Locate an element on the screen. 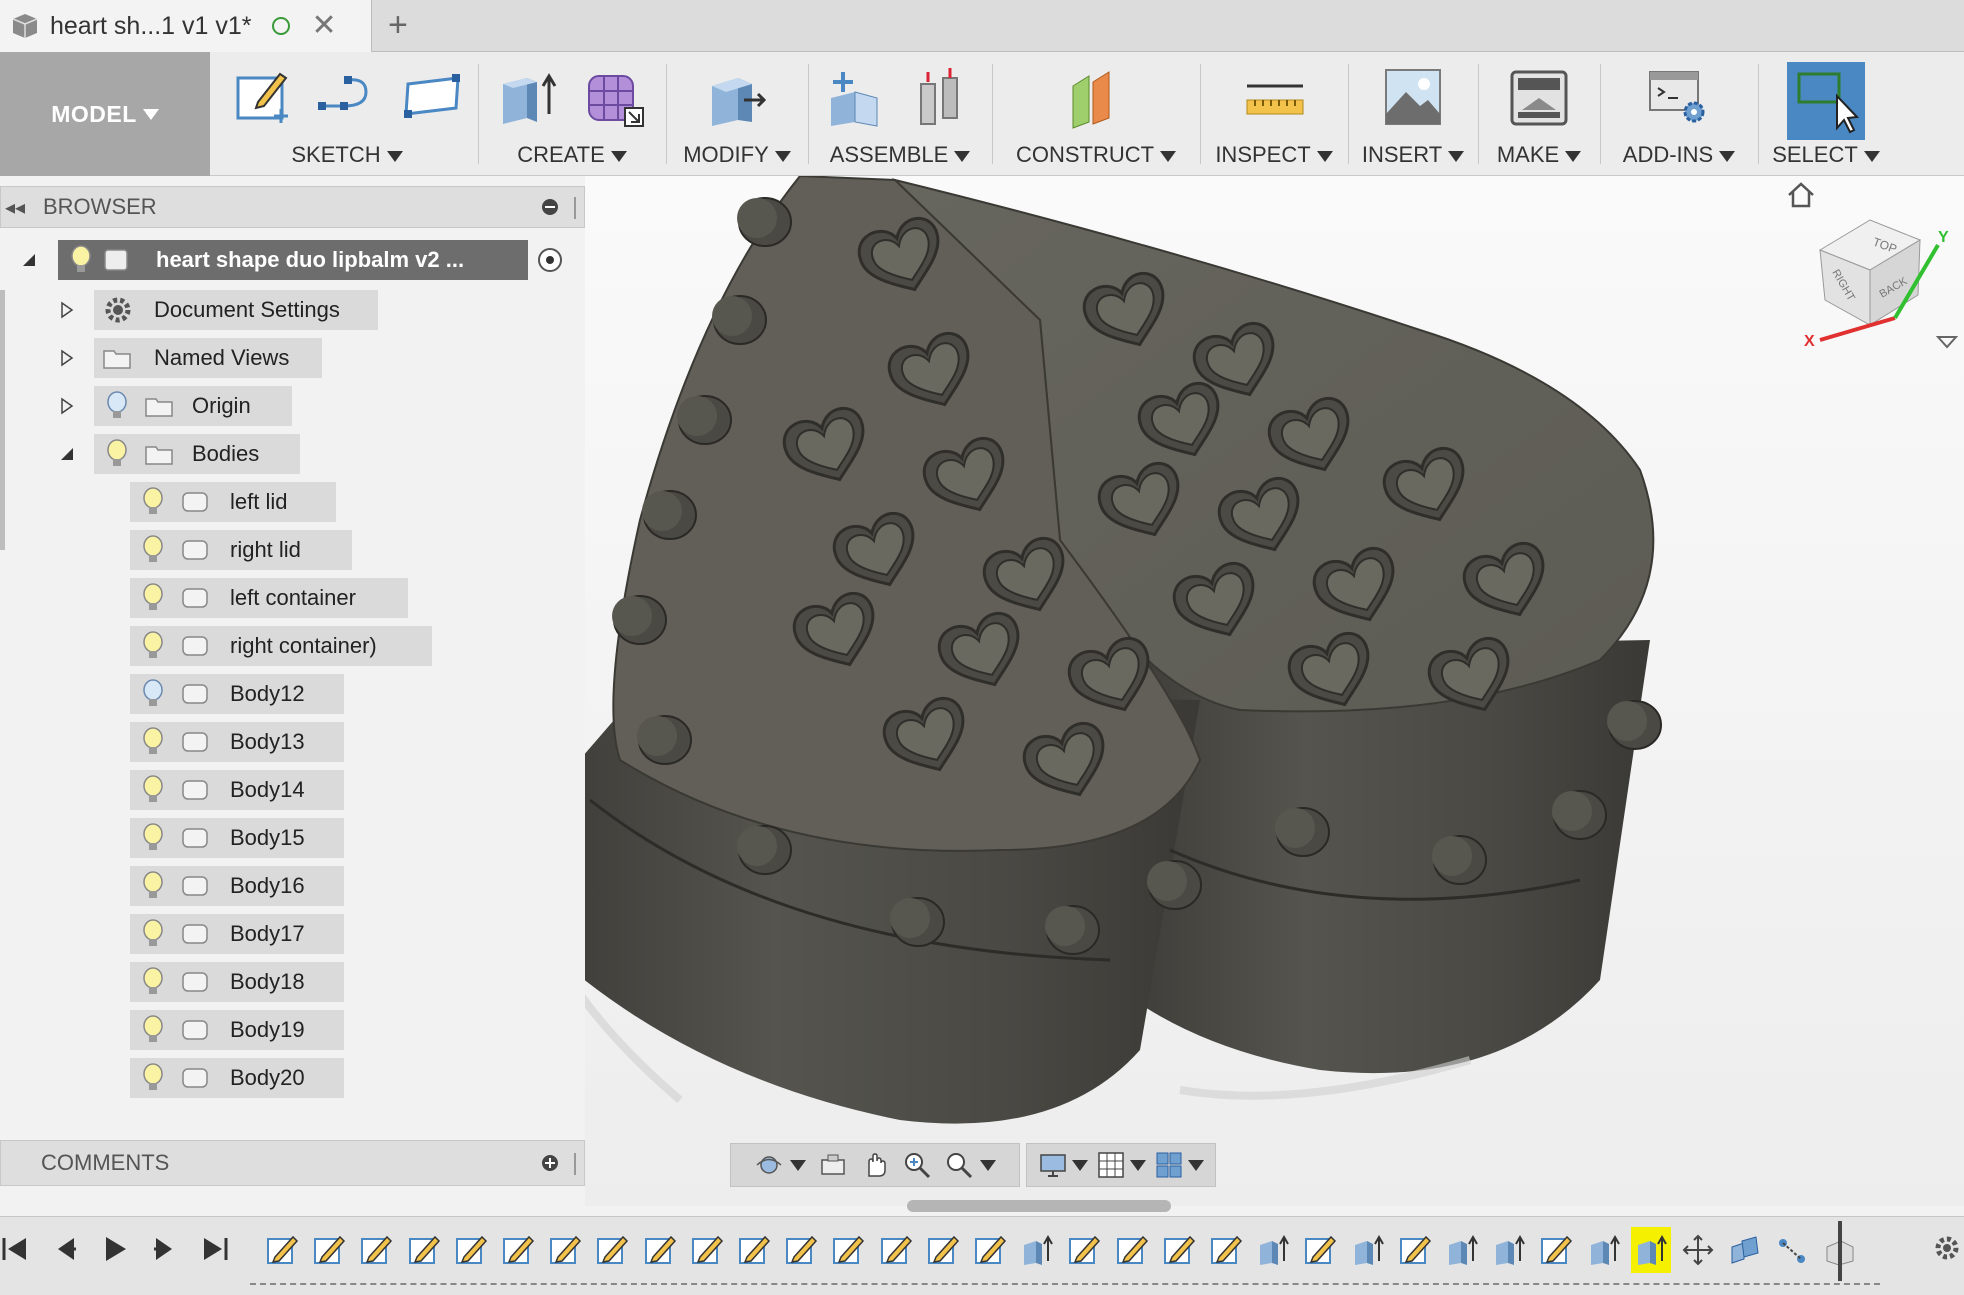 The height and width of the screenshot is (1295, 1964). joint-icon is located at coordinates (942, 97).